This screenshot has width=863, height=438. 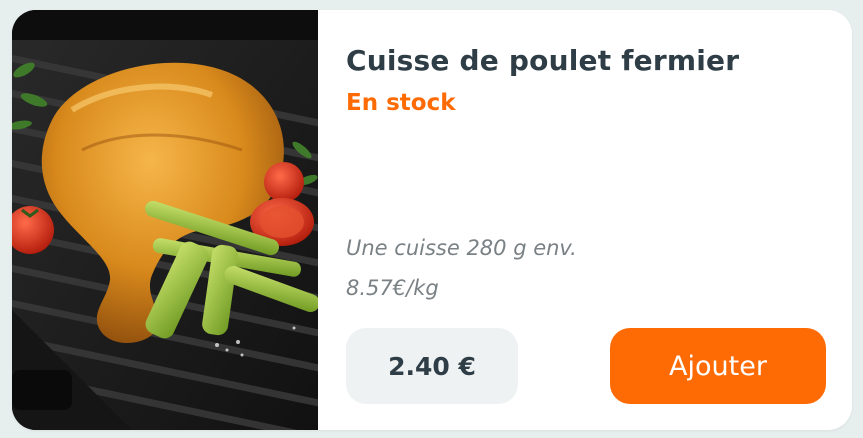 What do you see at coordinates (392, 288) in the screenshot?
I see `description-unit-price: 8.57€/kg` at bounding box center [392, 288].